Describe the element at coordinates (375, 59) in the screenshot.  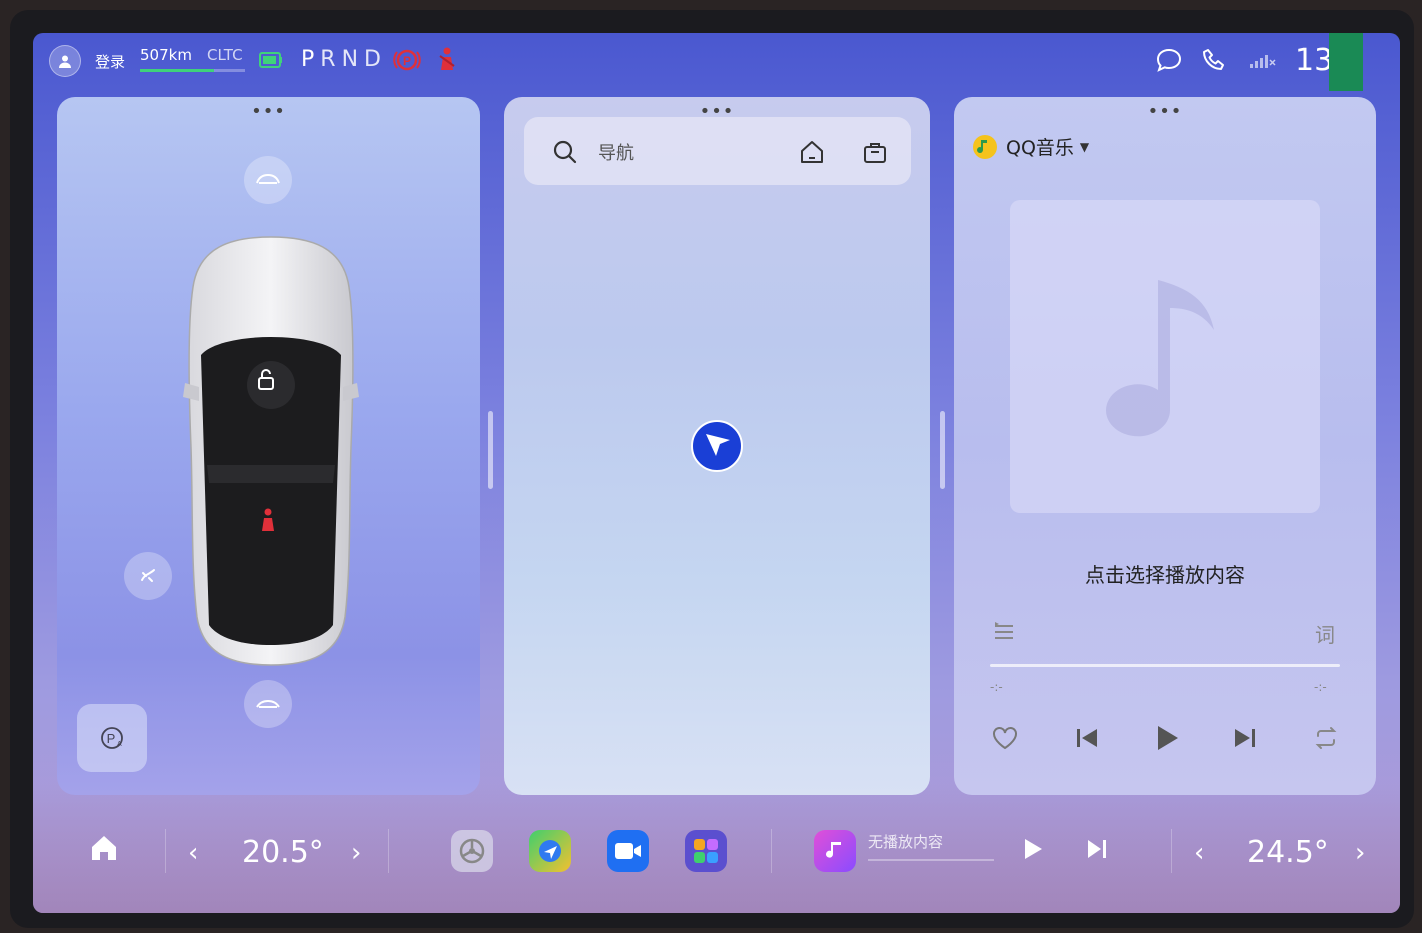
I see `gear-d: D` at that location.